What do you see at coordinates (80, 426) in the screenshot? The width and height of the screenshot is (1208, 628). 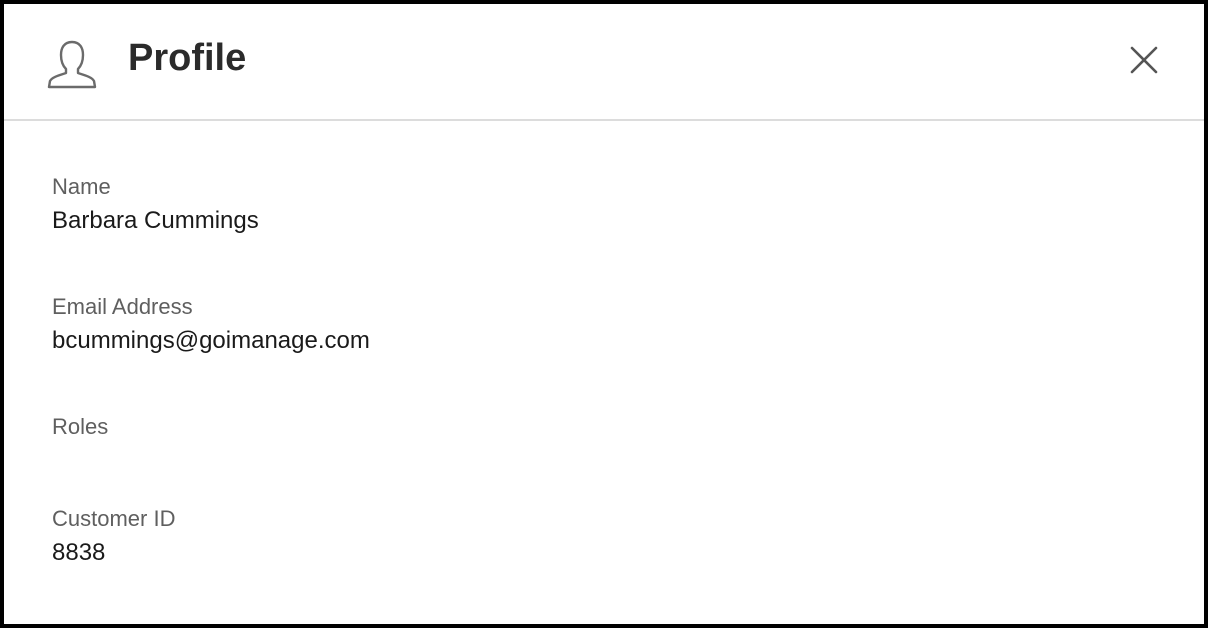 I see `roles-label: Roles` at bounding box center [80, 426].